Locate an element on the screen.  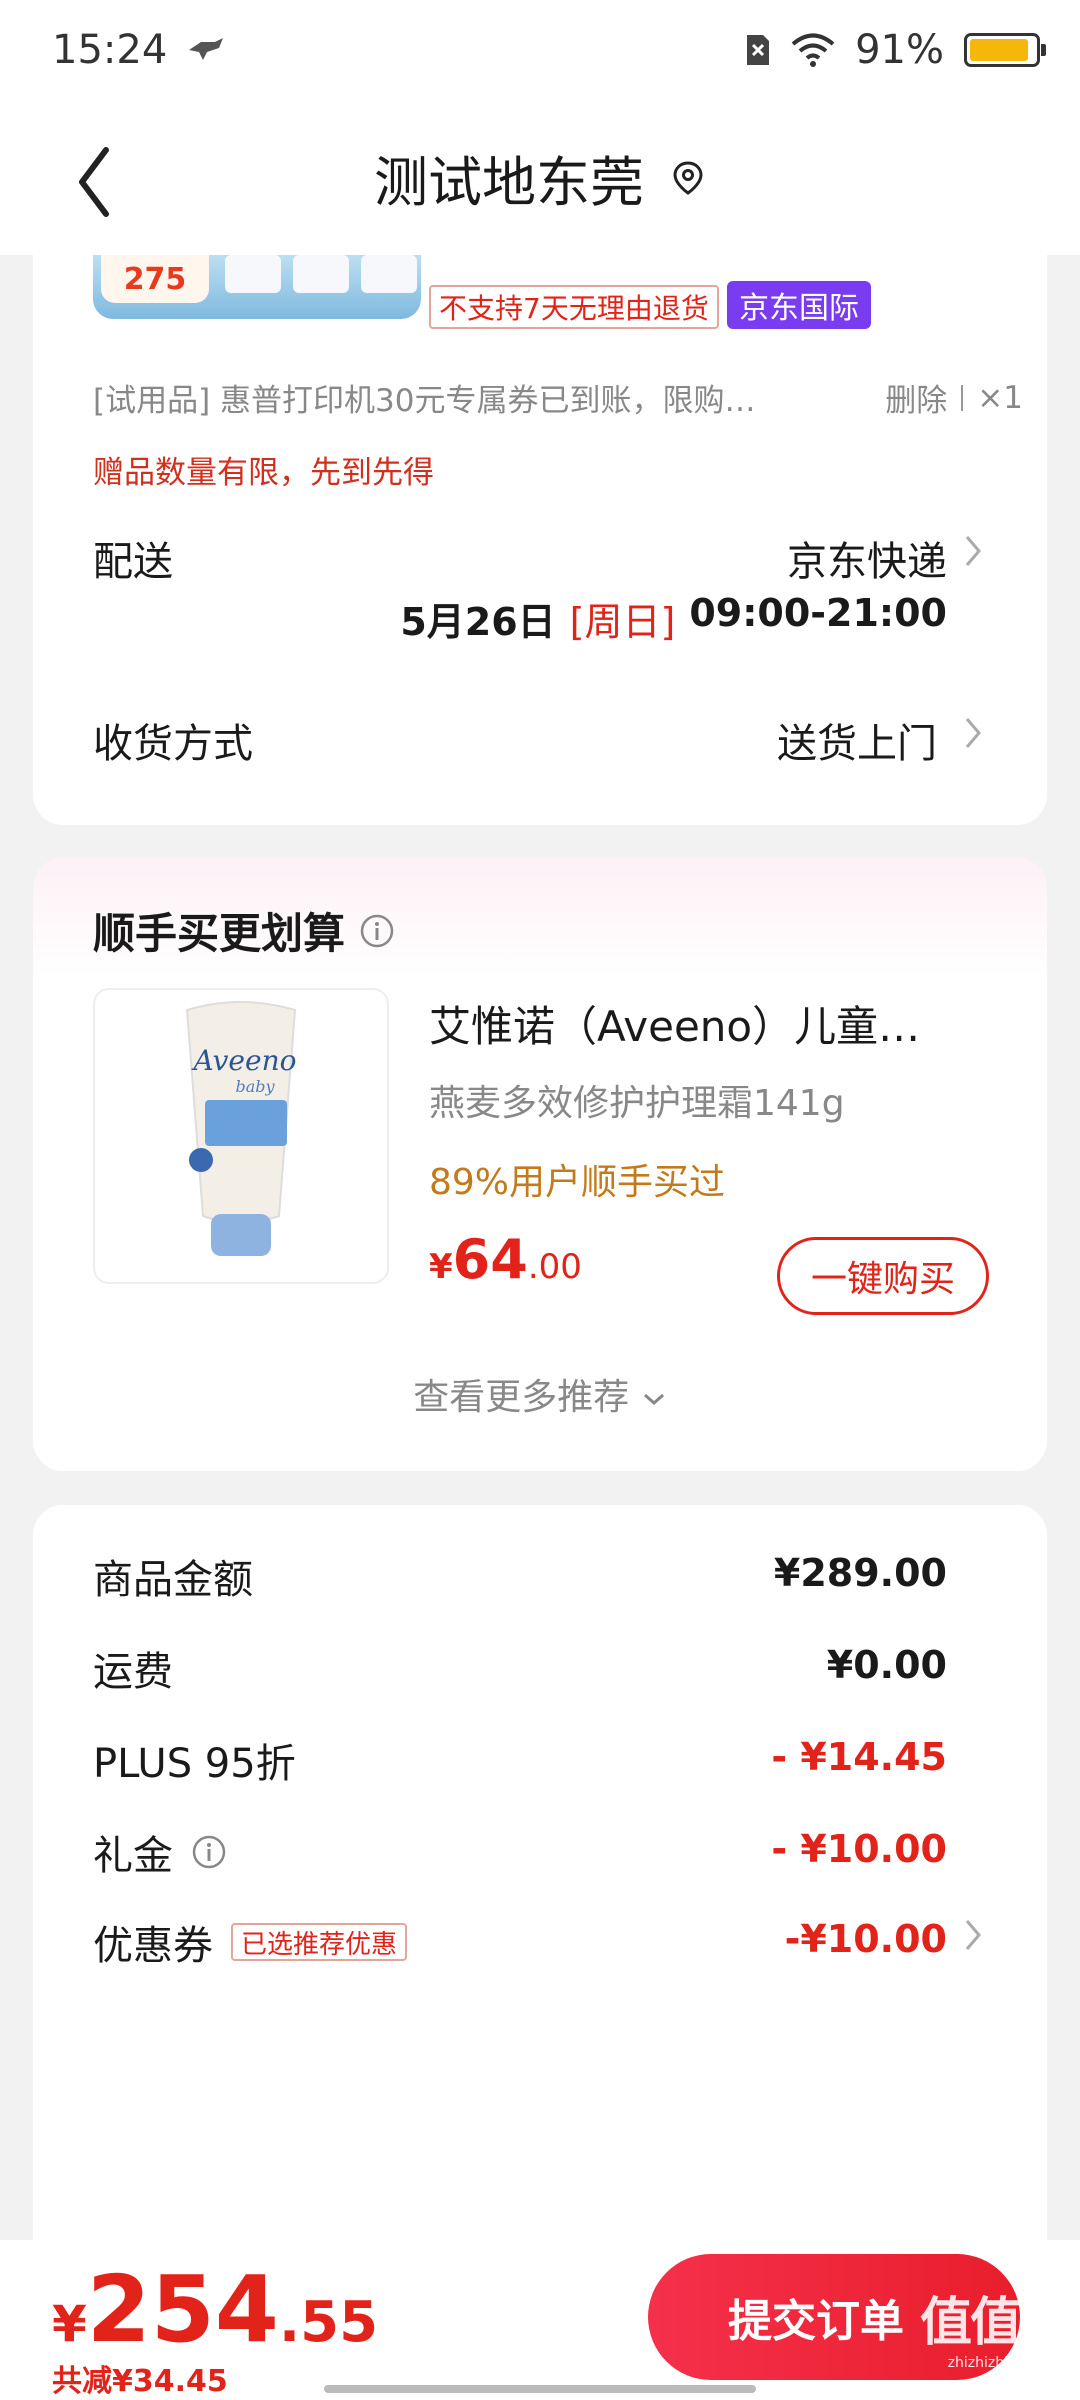
page-title: 测试地东莞 is located at coordinates (540, 177).